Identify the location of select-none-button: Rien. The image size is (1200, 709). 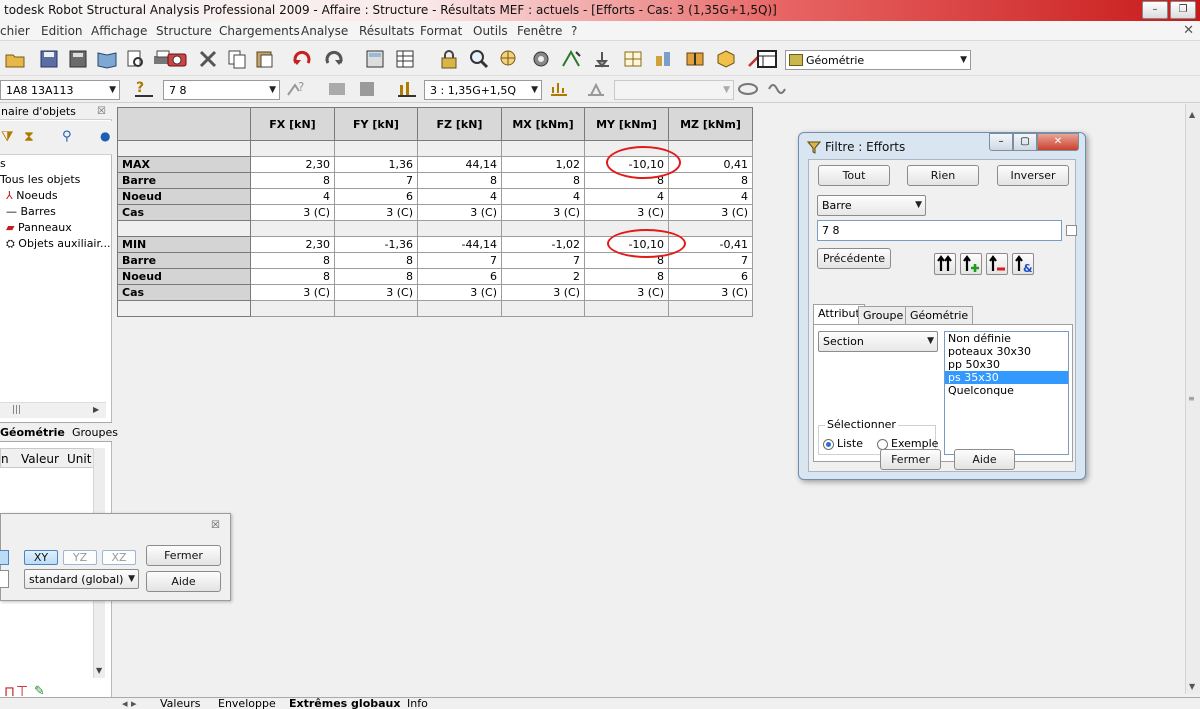
(943, 175).